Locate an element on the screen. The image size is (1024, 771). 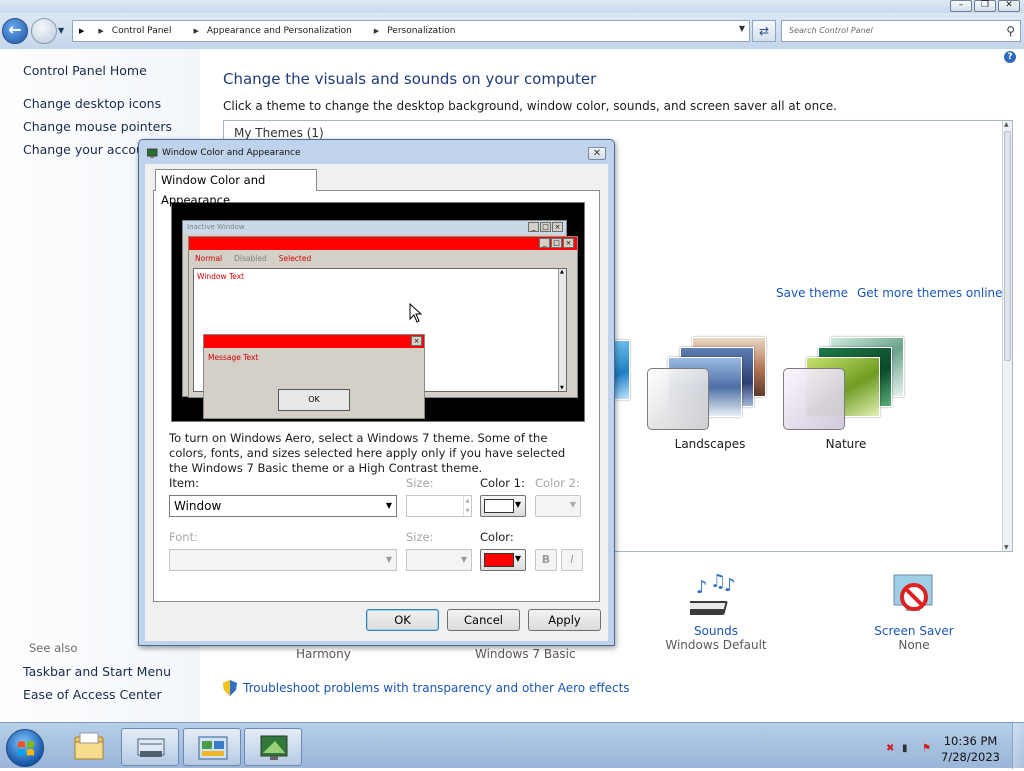
search-placeholder: Search Control Panel is located at coordinates (831, 30).